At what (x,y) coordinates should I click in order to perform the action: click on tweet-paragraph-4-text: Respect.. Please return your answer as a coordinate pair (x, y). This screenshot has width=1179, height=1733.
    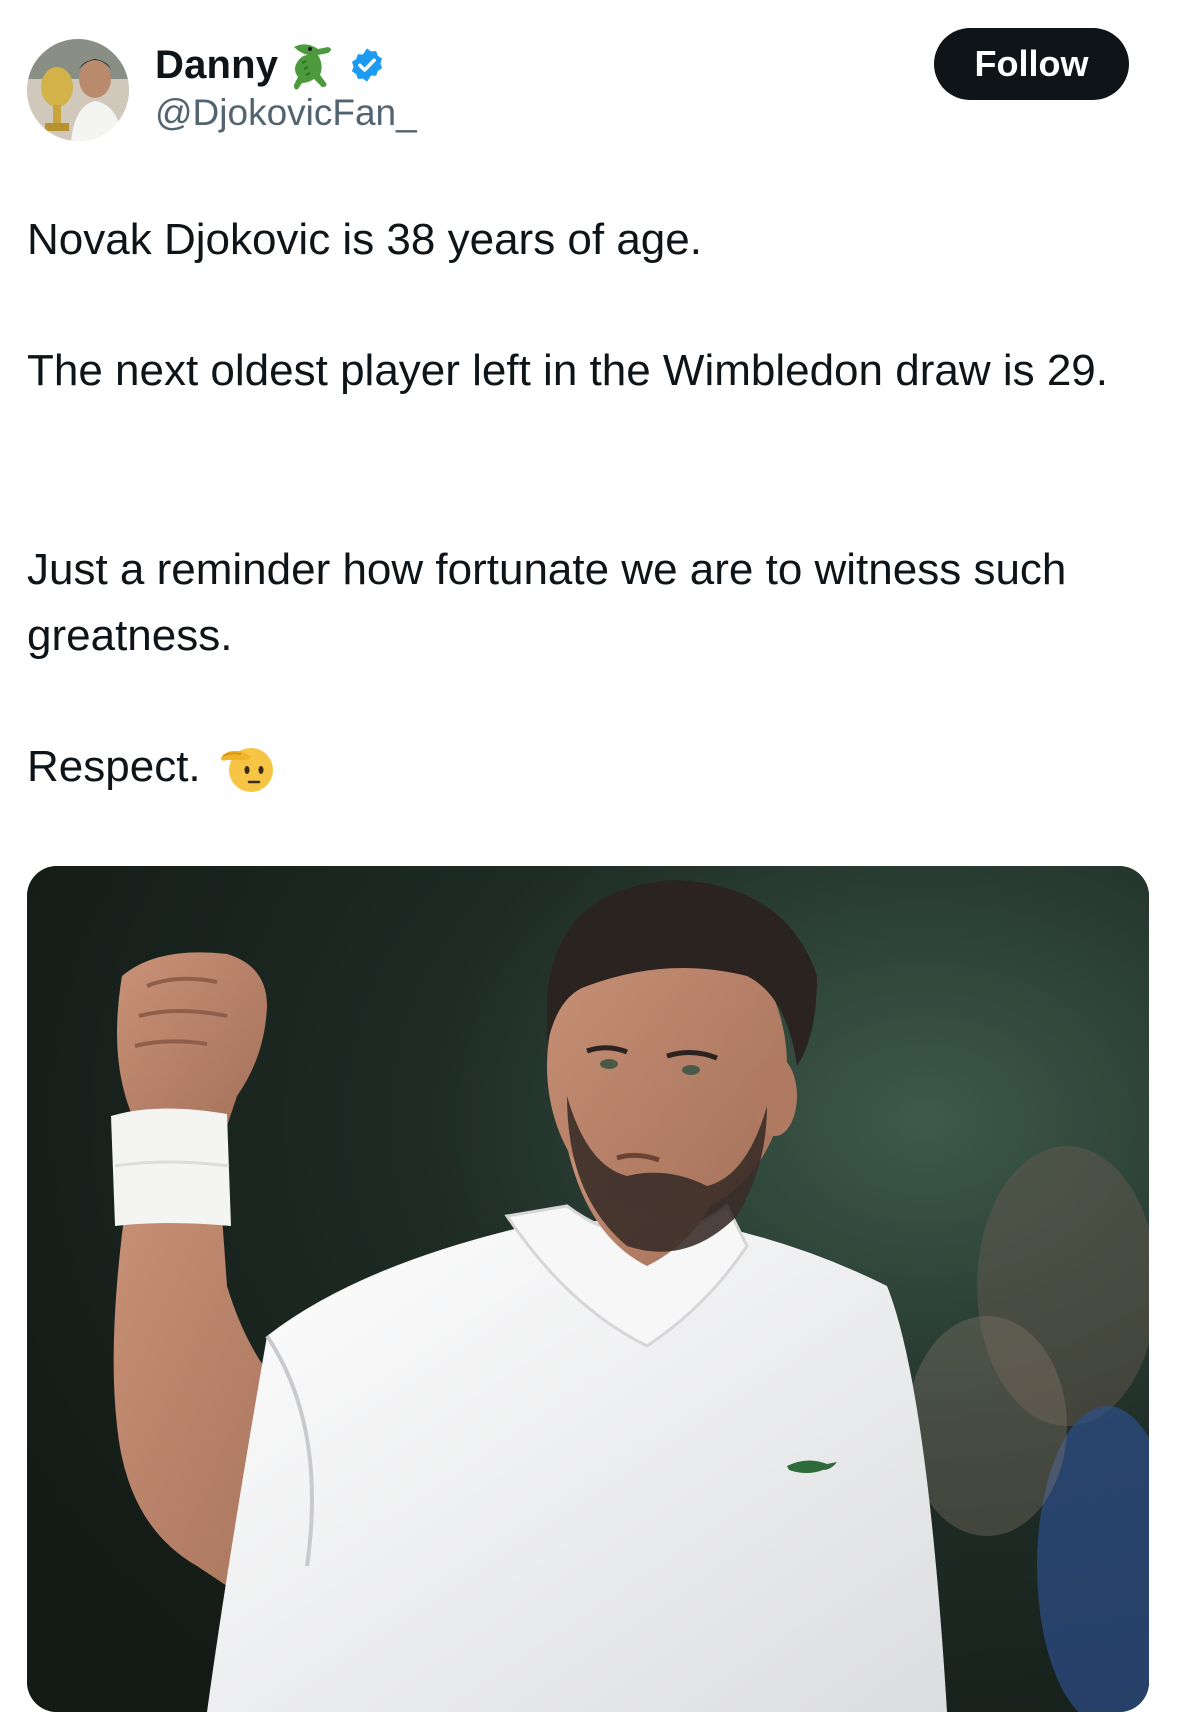
    Looking at the image, I should click on (114, 766).